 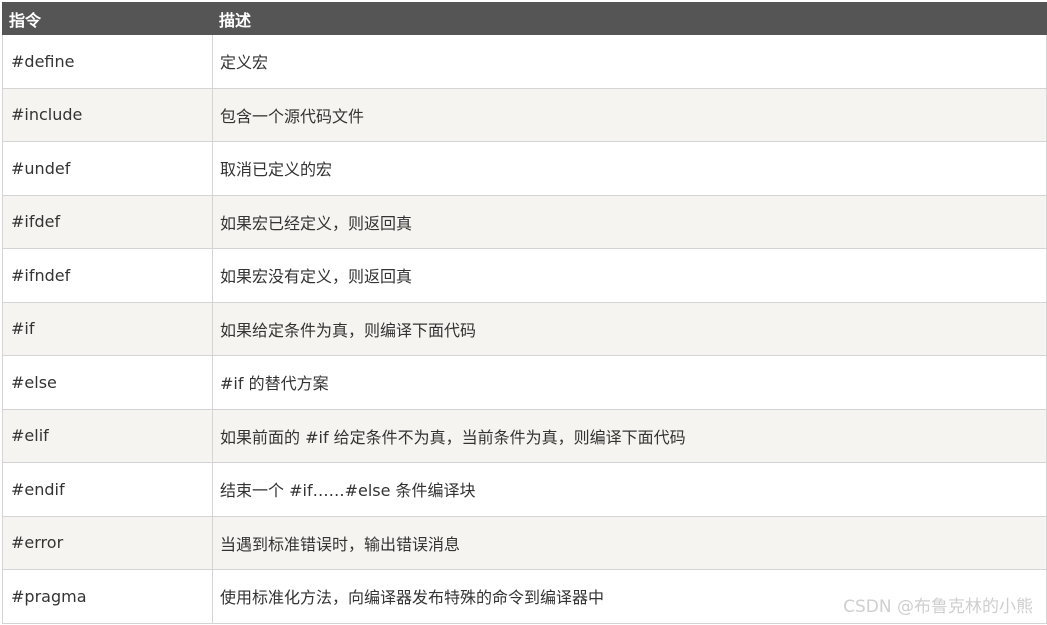 What do you see at coordinates (629, 61) in the screenshot?
I see `description-cell: 定义宏` at bounding box center [629, 61].